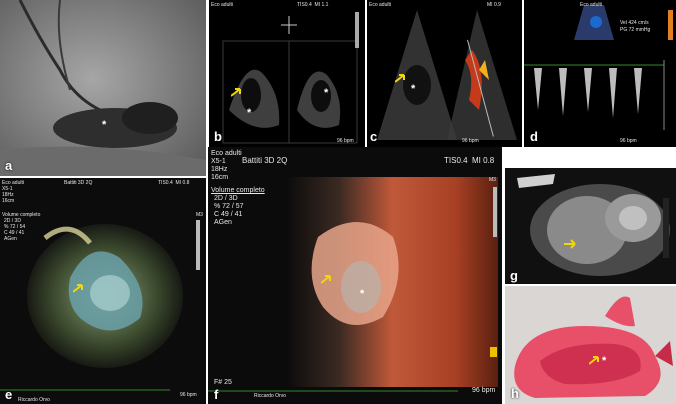 This screenshot has width=676, height=404. What do you see at coordinates (515, 393) in the screenshot?
I see `panel-label-h: h` at bounding box center [515, 393].